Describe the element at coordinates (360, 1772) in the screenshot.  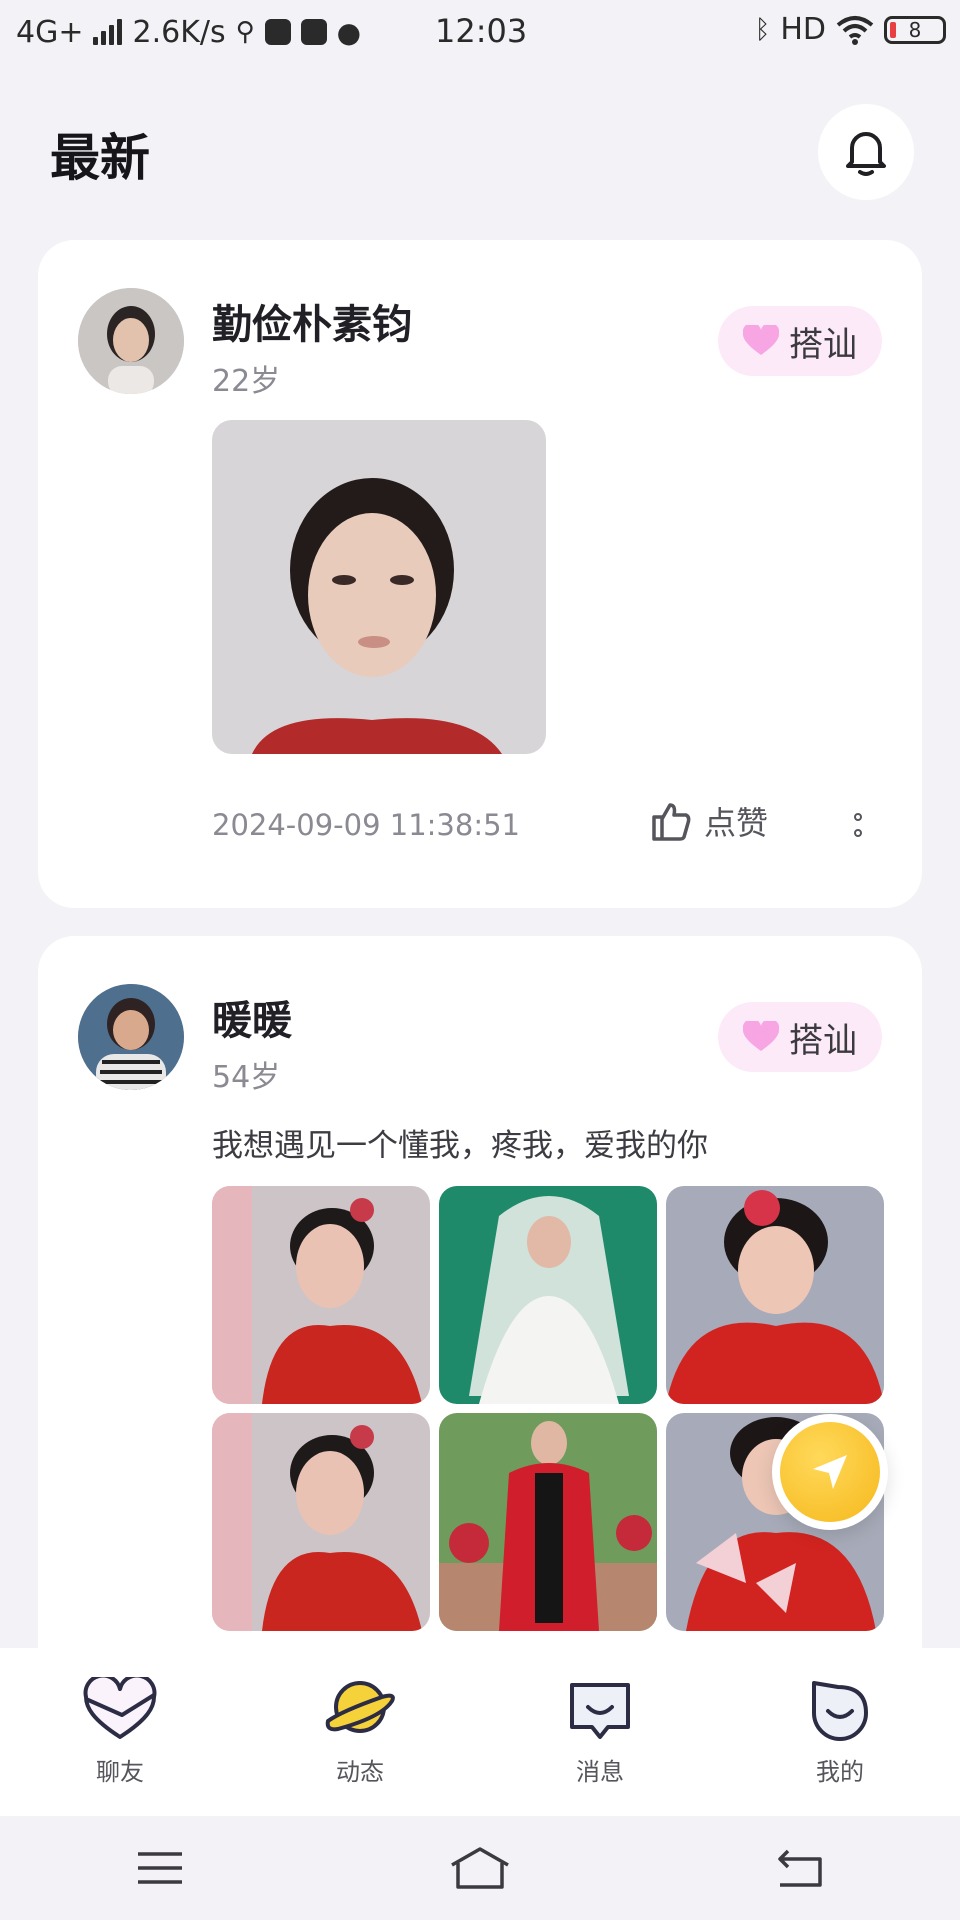
I see `nav-label: 动态` at that location.